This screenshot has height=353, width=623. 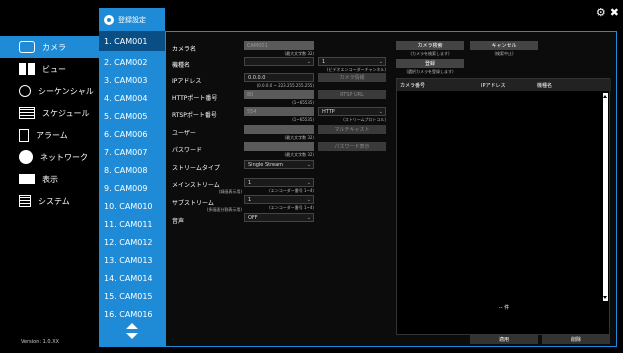 I want to click on version-text: Version: 1.0.XX, so click(x=40, y=342).